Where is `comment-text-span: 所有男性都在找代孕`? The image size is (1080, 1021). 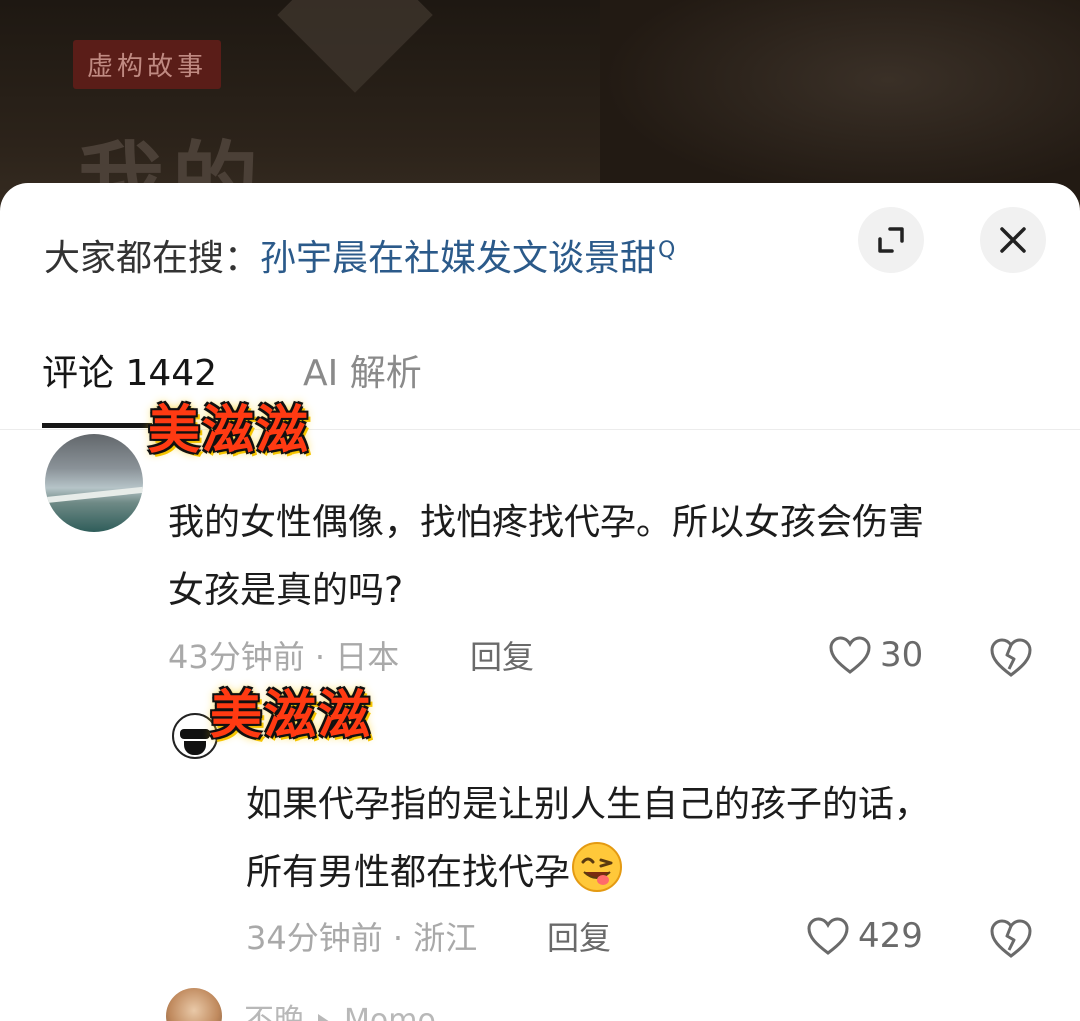
comment-text-span: 所有男性都在找代孕 is located at coordinates (408, 872).